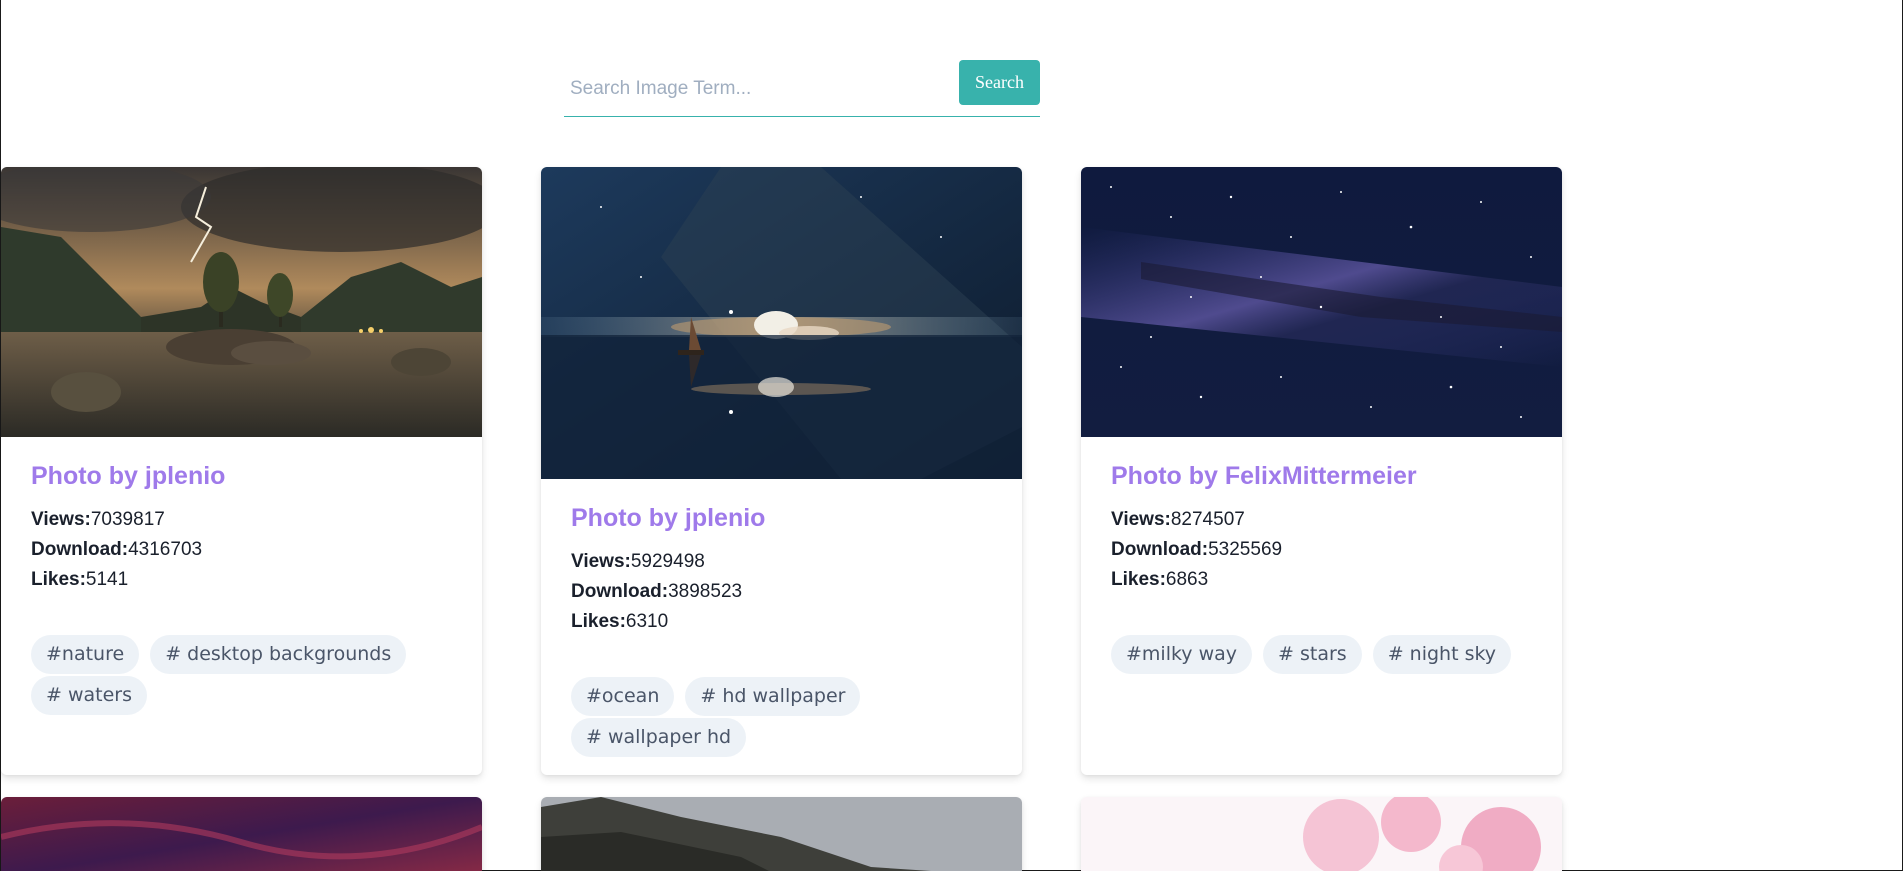 This screenshot has width=1903, height=871. What do you see at coordinates (1321, 550) in the screenshot?
I see `downloads-stat: Download:5325569` at bounding box center [1321, 550].